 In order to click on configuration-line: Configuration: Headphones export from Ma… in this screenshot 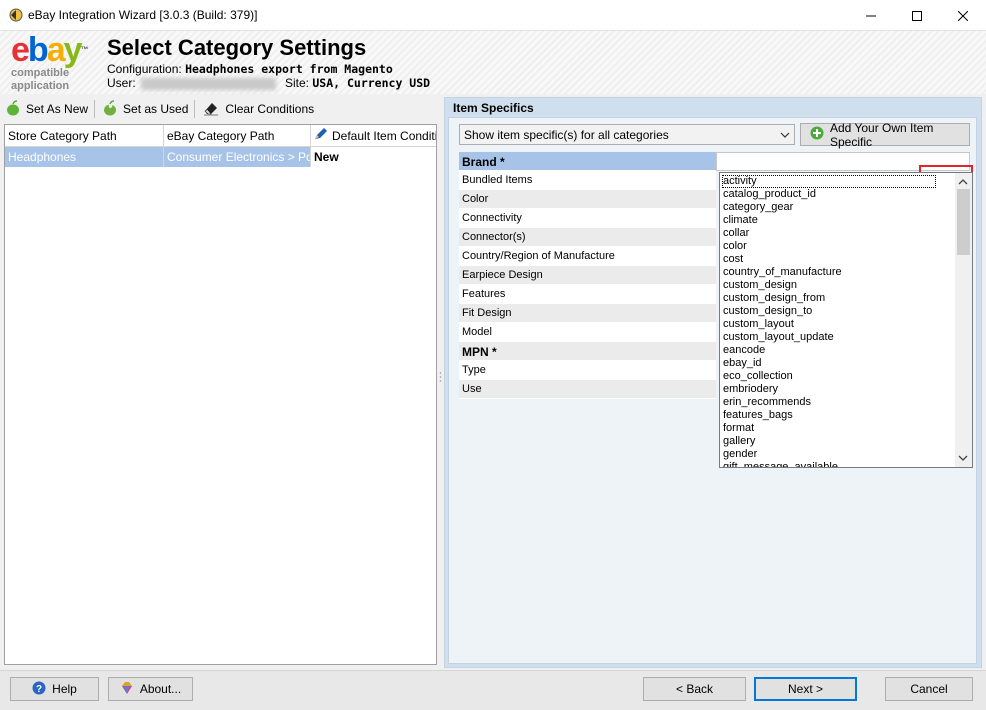, I will do `click(250, 69)`.